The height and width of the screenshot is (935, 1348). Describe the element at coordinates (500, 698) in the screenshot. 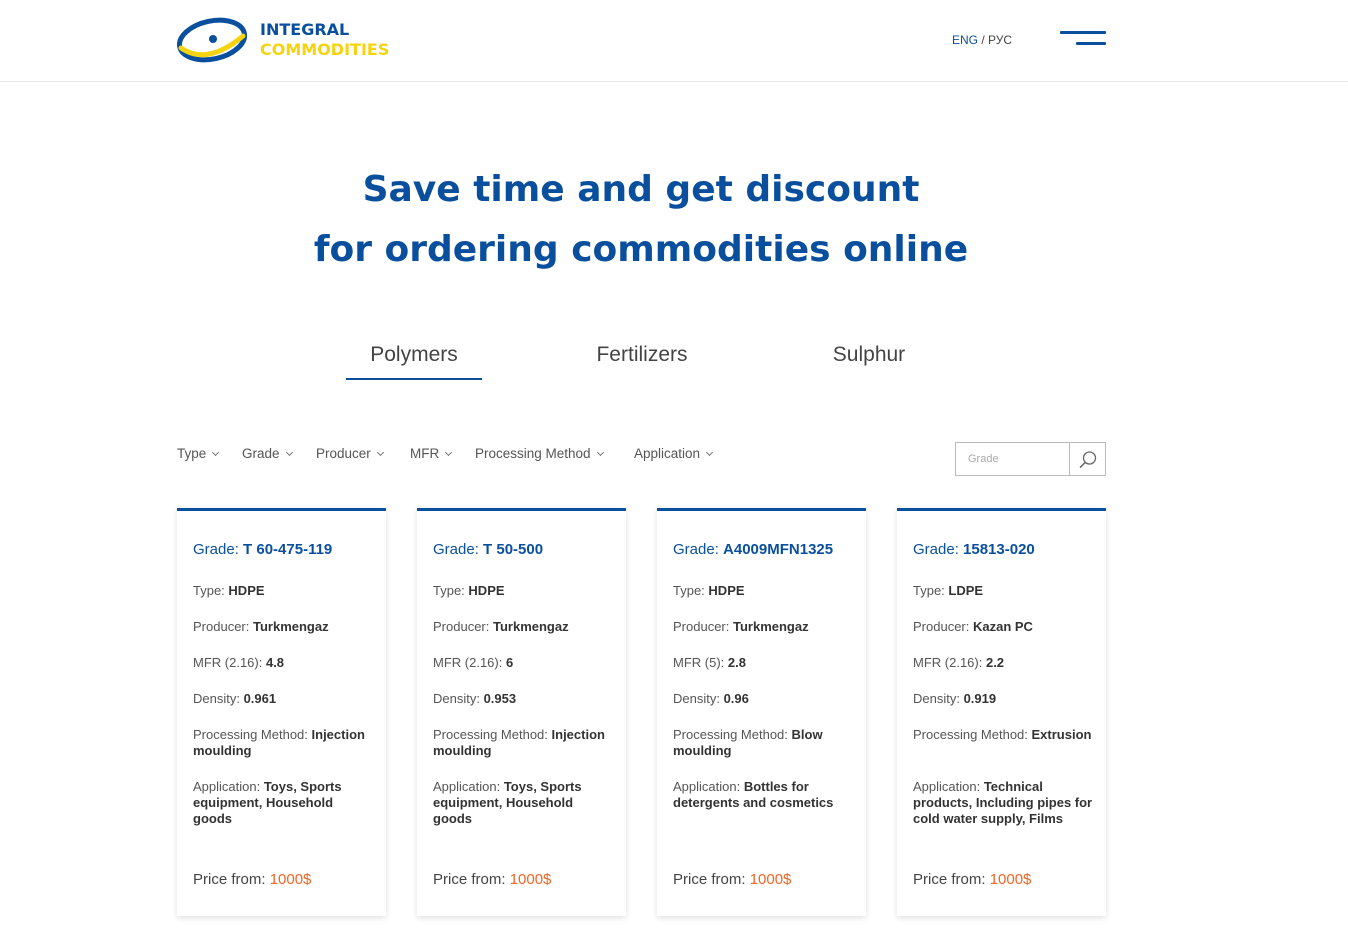

I see `density-value: 0.953` at that location.